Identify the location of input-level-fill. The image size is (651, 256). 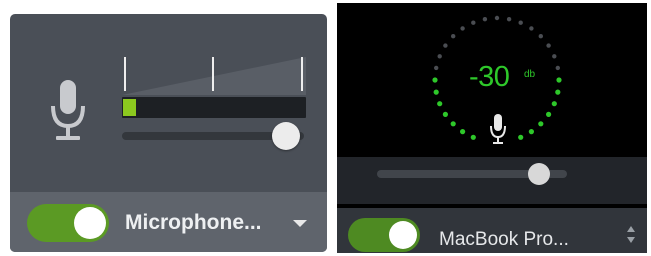
(129, 107).